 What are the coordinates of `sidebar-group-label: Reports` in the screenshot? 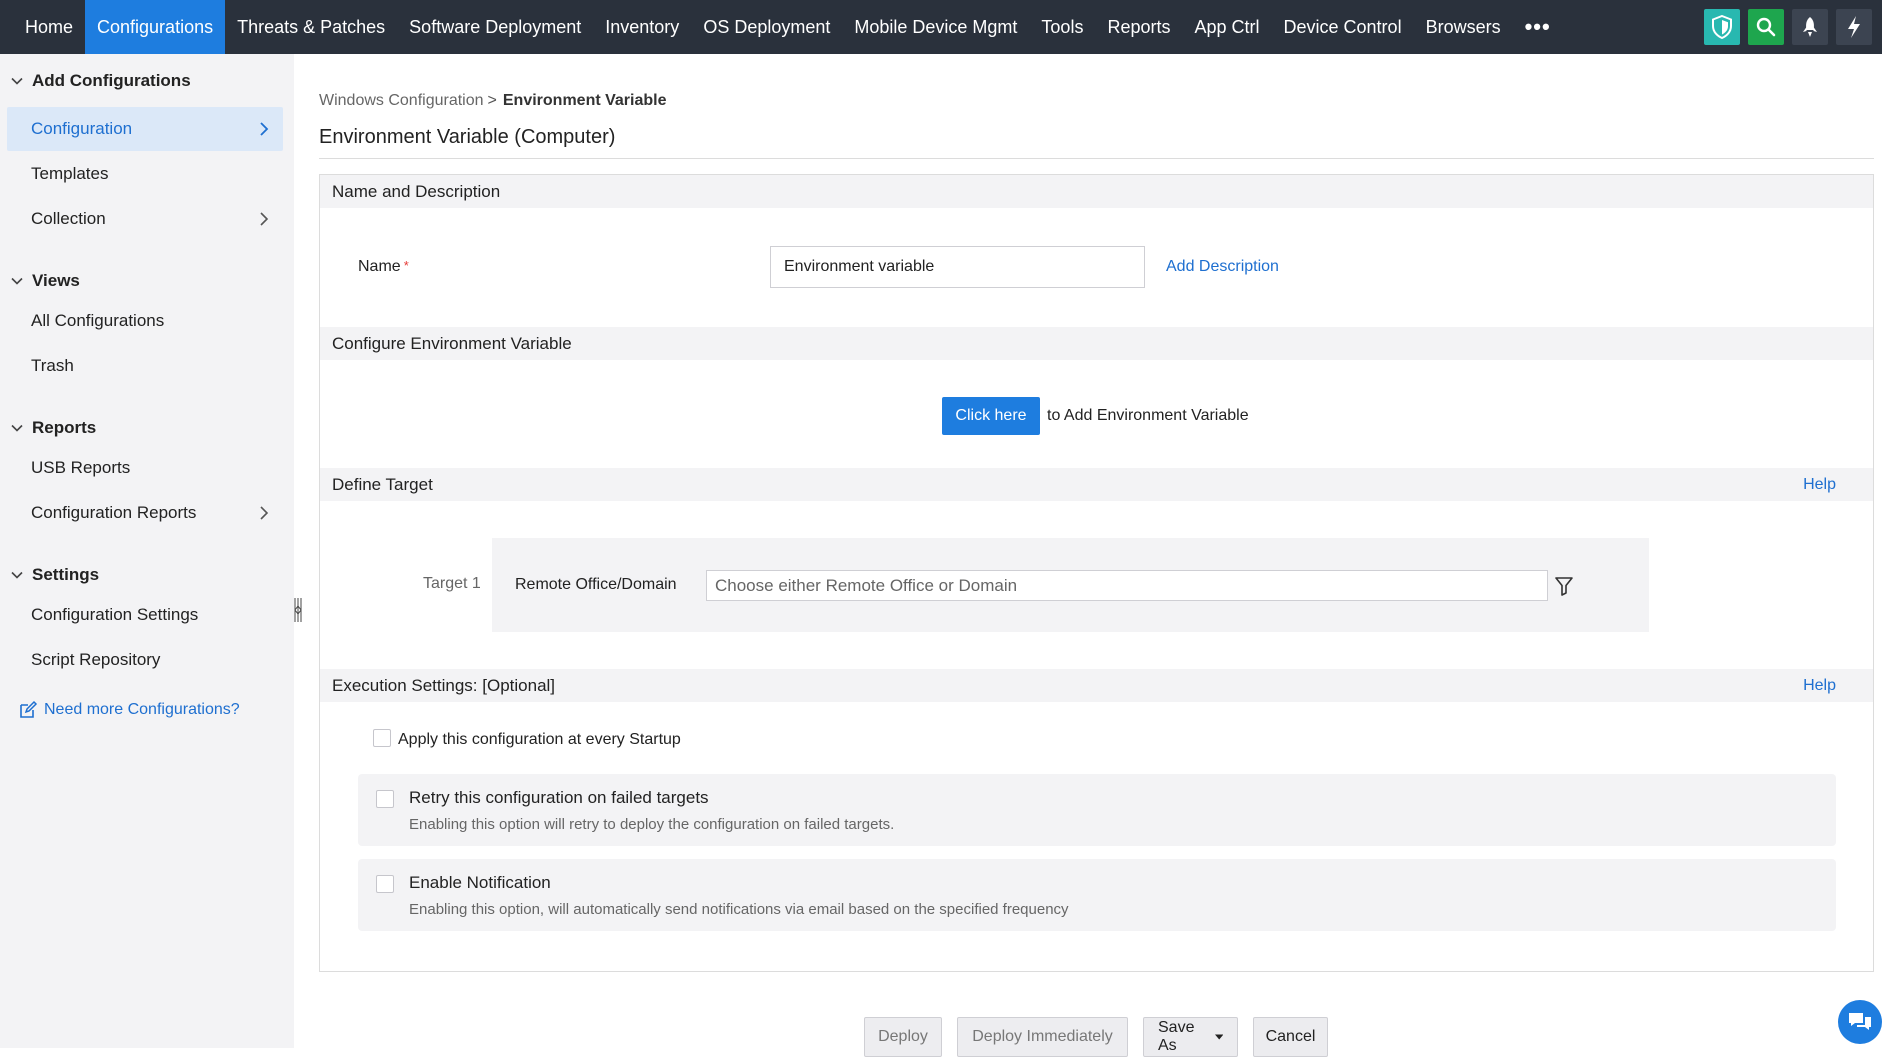 It's located at (64, 427).